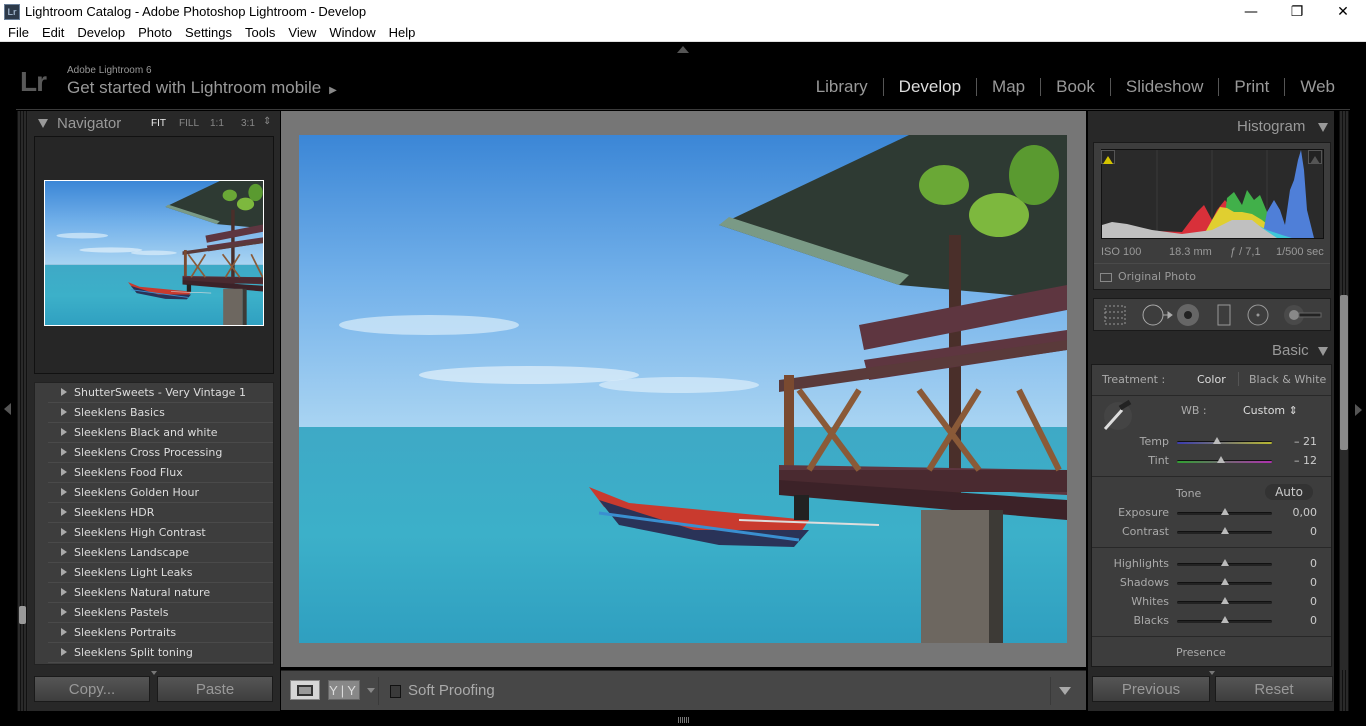 The height and width of the screenshot is (726, 1366). I want to click on previous-button: Previous, so click(1151, 689).